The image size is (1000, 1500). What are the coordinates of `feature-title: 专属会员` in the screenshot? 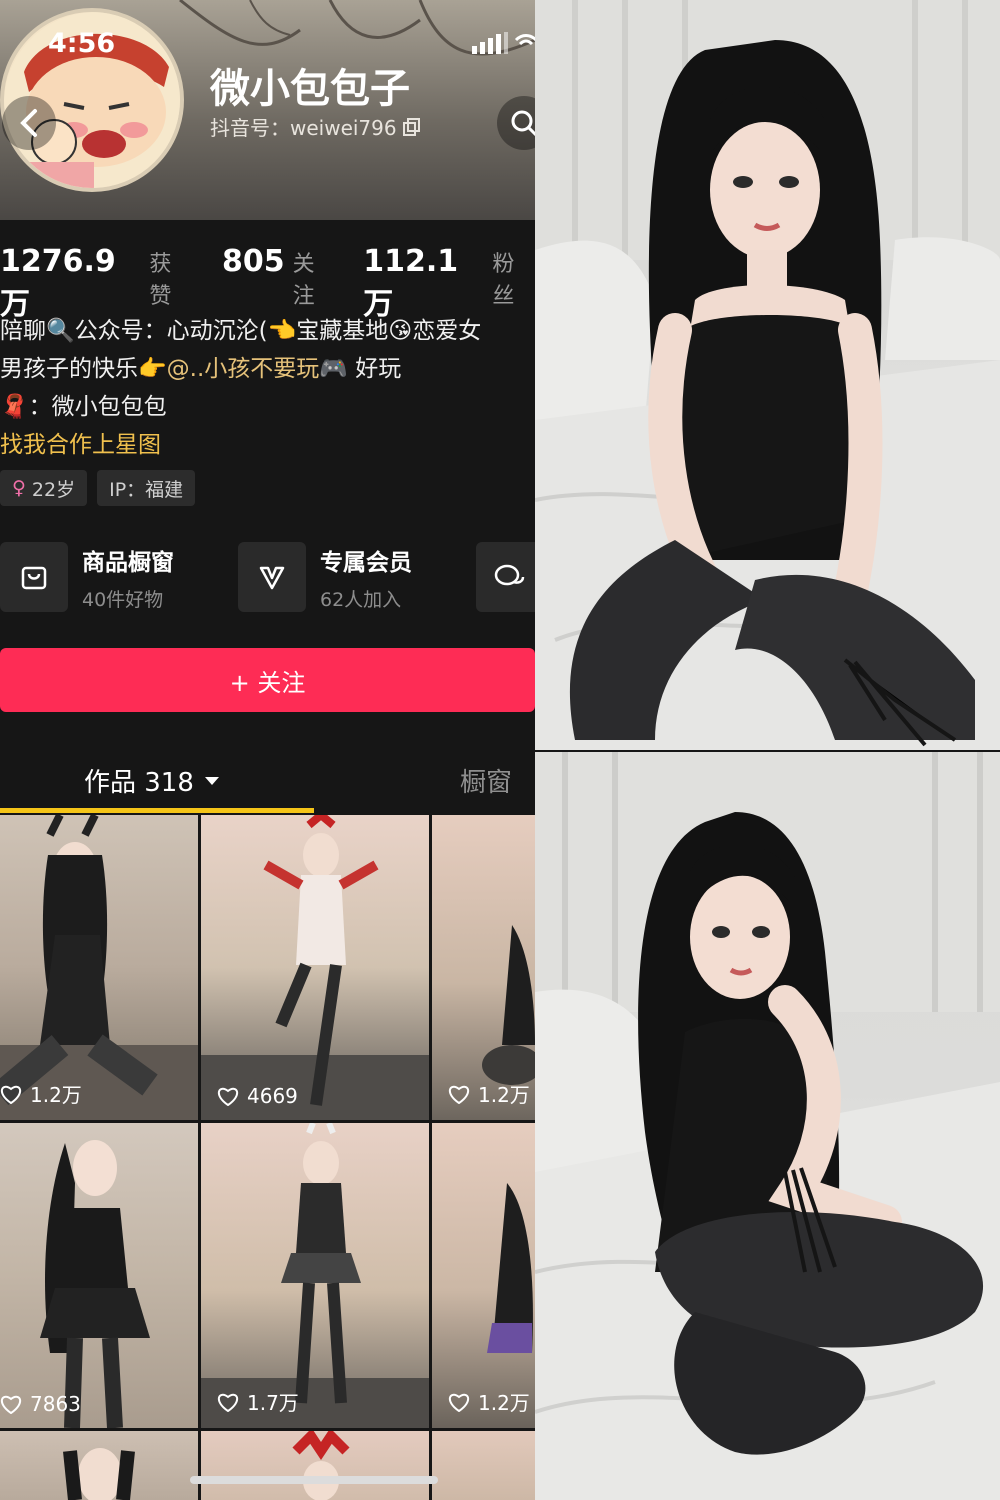 It's located at (366, 562).